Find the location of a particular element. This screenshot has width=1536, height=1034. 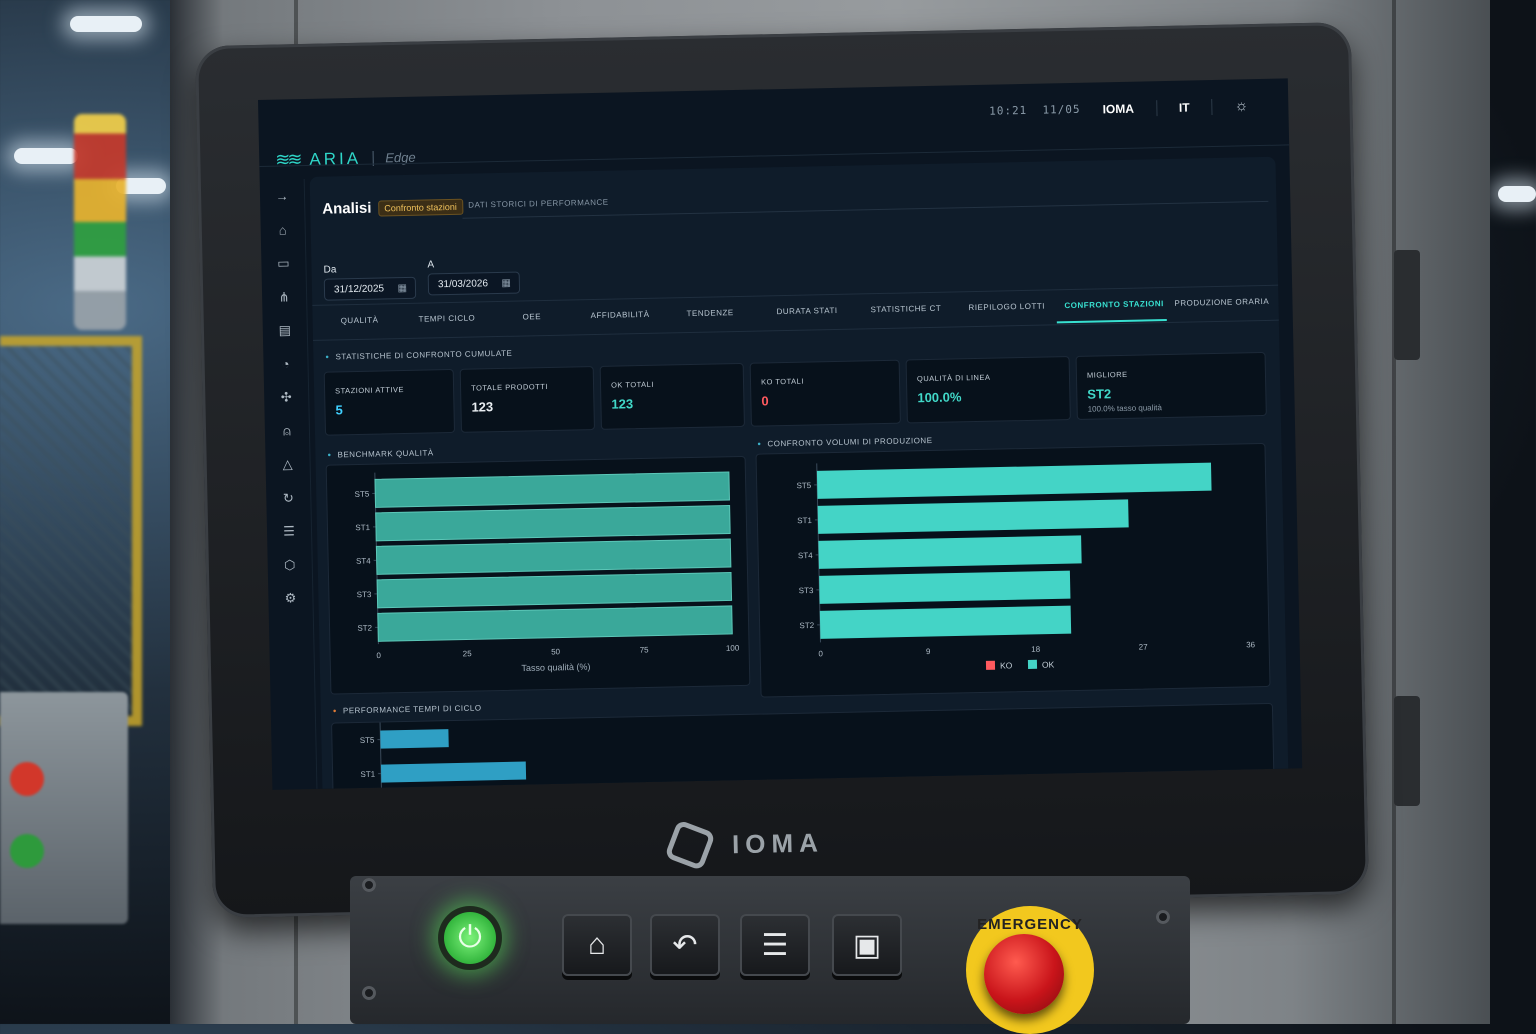

from-date-label: Da is located at coordinates (329, 269).